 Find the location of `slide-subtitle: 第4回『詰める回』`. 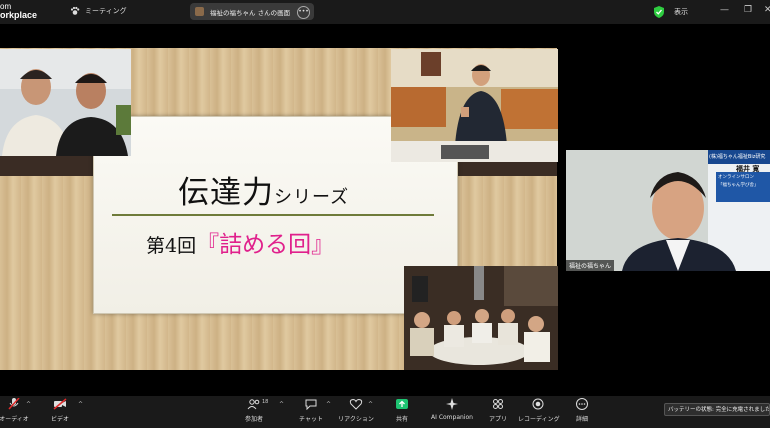

slide-subtitle: 第4回『詰める回』 is located at coordinates (240, 242).